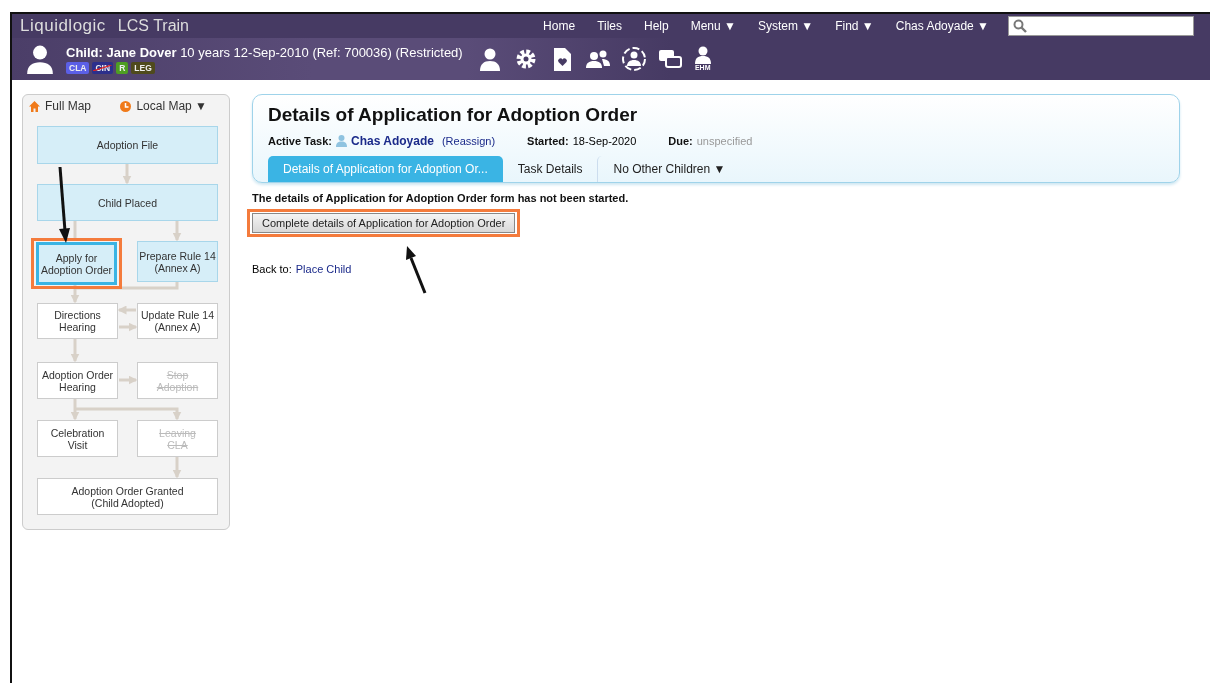 The height and width of the screenshot is (683, 1210). I want to click on nav-link: System ▼, so click(785, 26).